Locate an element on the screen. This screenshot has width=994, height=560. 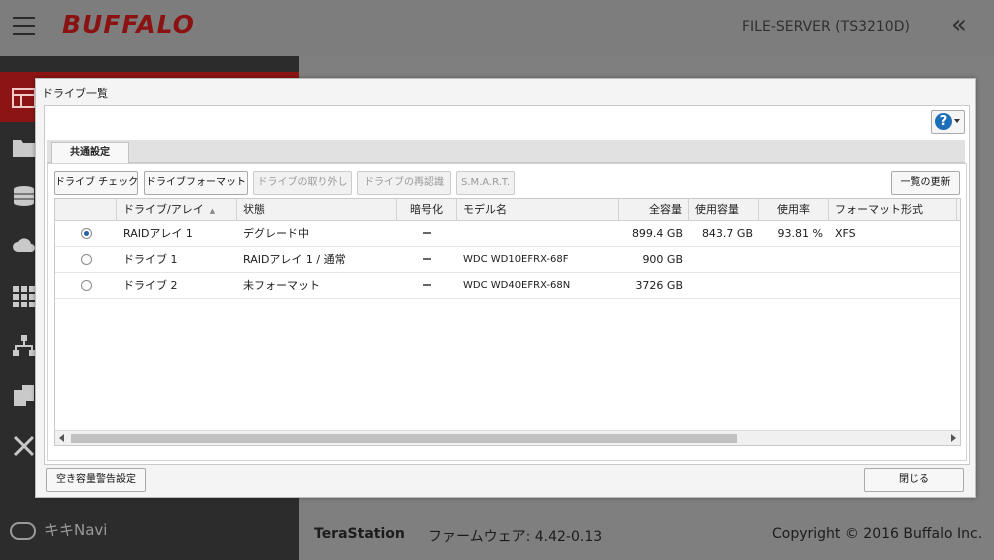
cell-total: 899.4 GB is located at coordinates (657, 233).